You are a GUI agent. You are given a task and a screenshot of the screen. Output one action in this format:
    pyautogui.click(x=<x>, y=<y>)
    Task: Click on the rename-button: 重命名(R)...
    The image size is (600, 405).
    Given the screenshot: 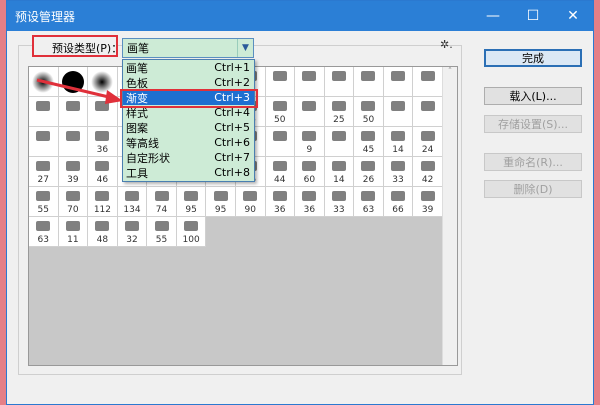 What is the action you would take?
    pyautogui.click(x=533, y=162)
    